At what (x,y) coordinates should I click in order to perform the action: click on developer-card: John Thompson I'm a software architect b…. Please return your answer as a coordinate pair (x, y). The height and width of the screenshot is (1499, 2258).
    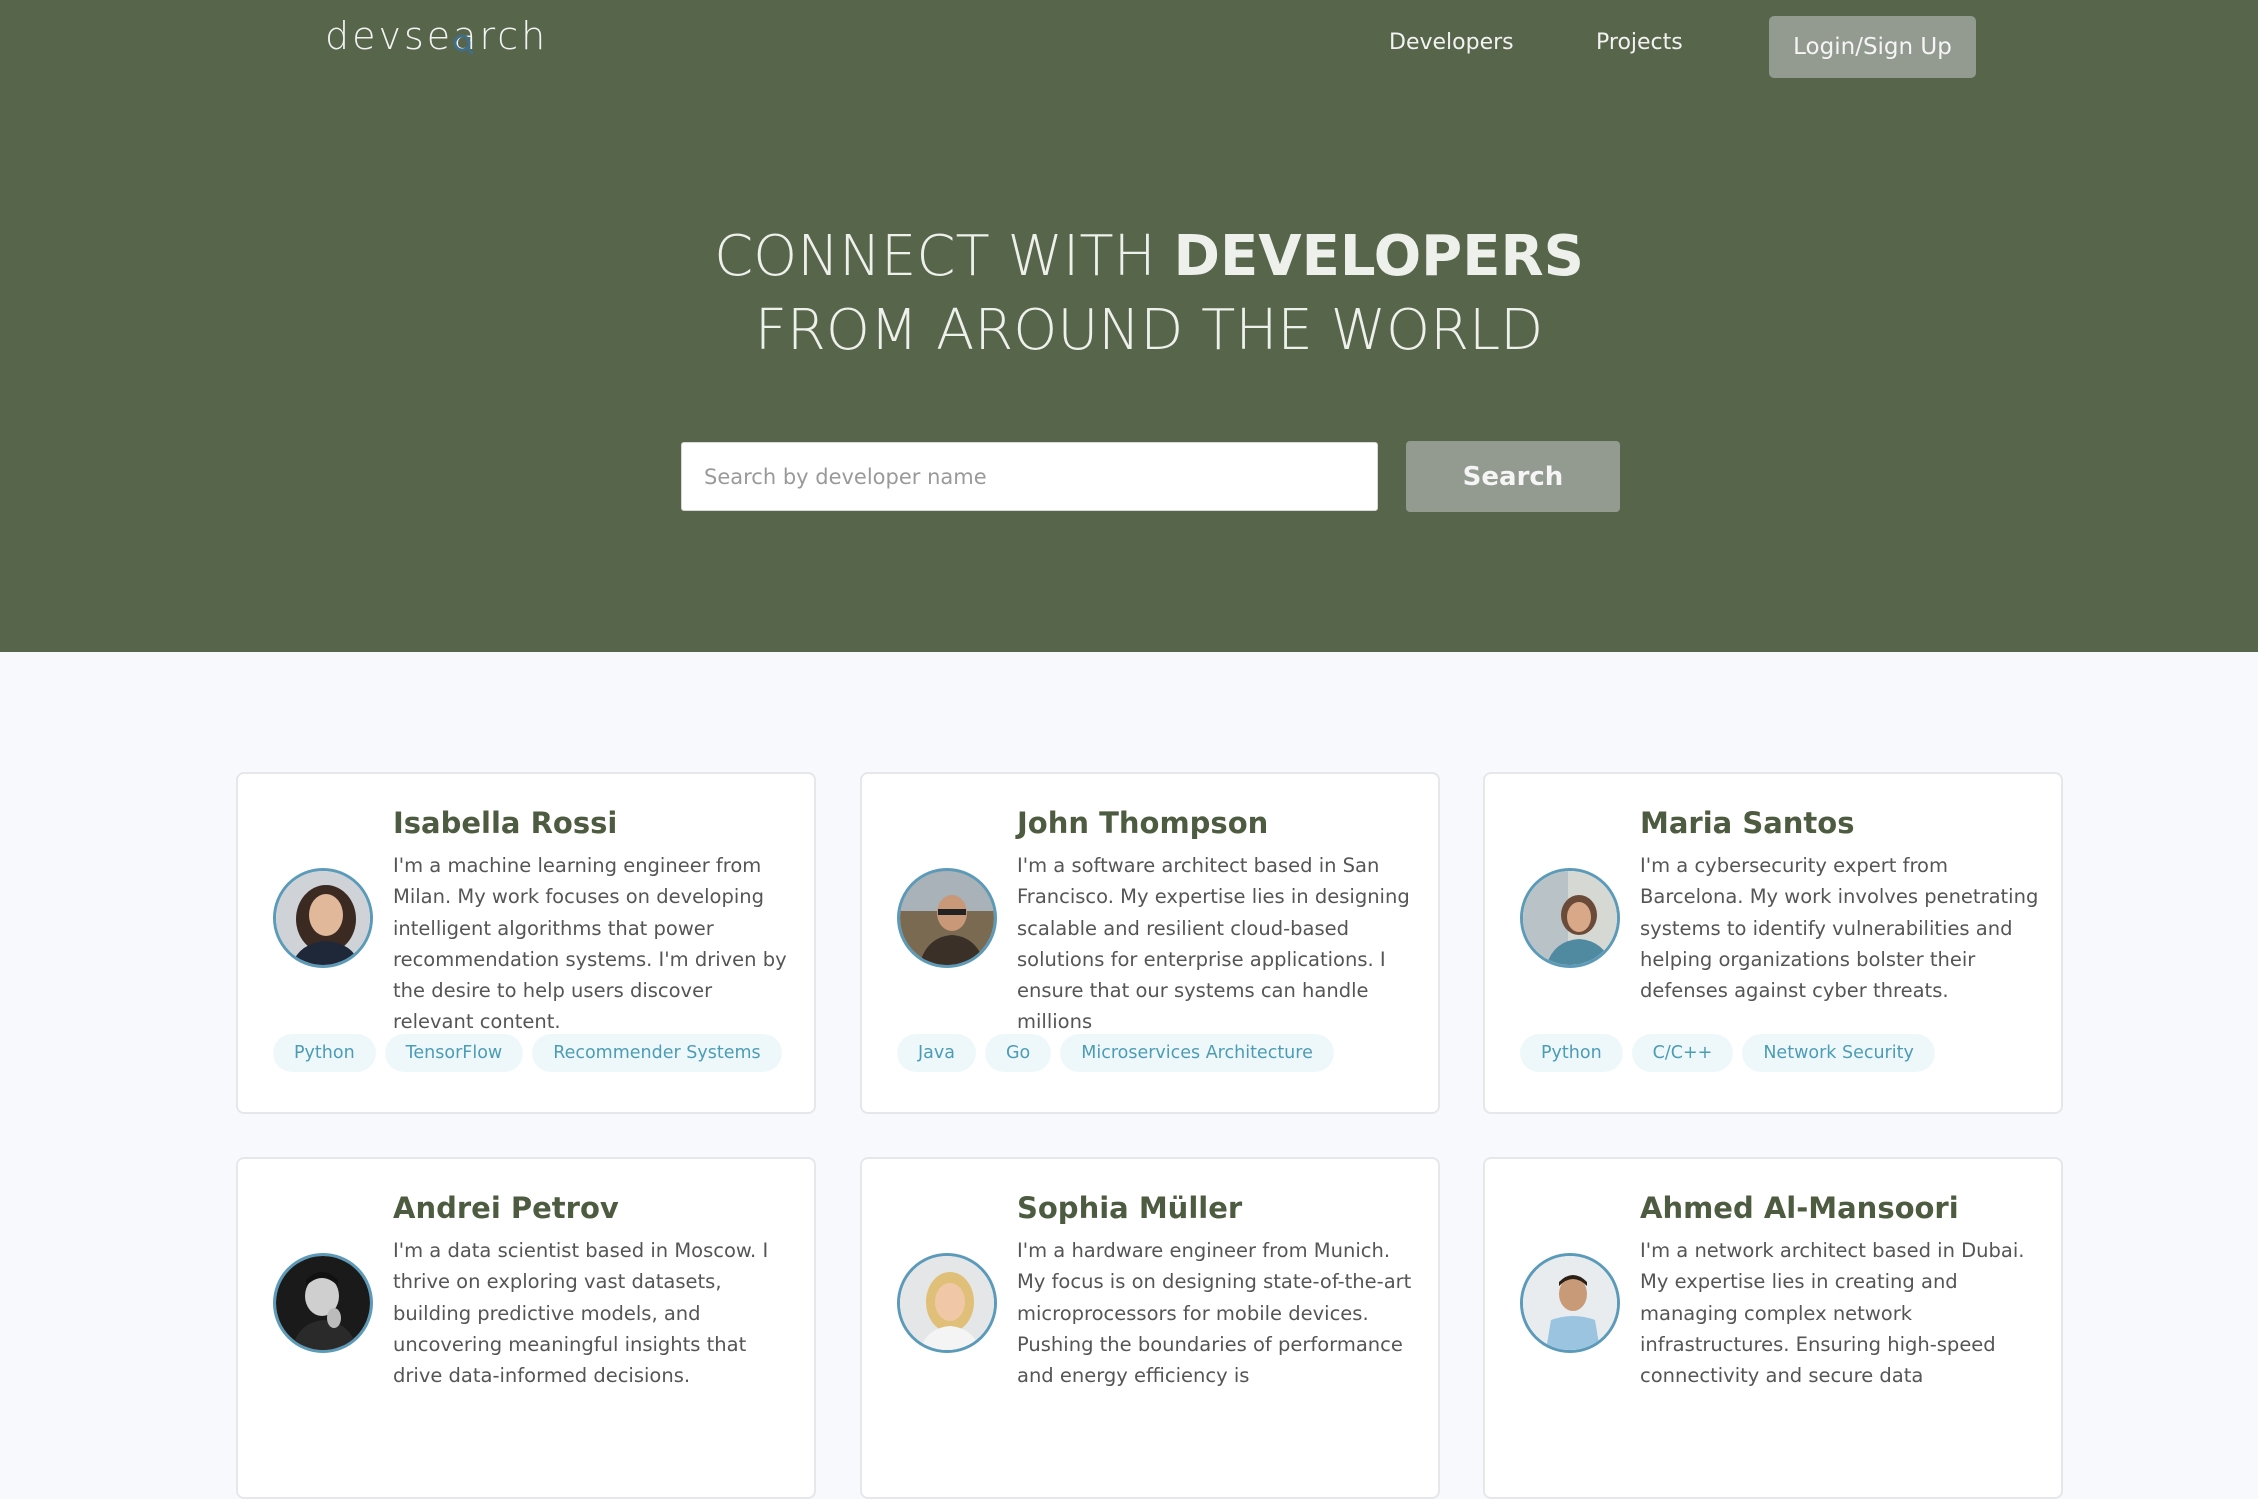
    Looking at the image, I should click on (1150, 943).